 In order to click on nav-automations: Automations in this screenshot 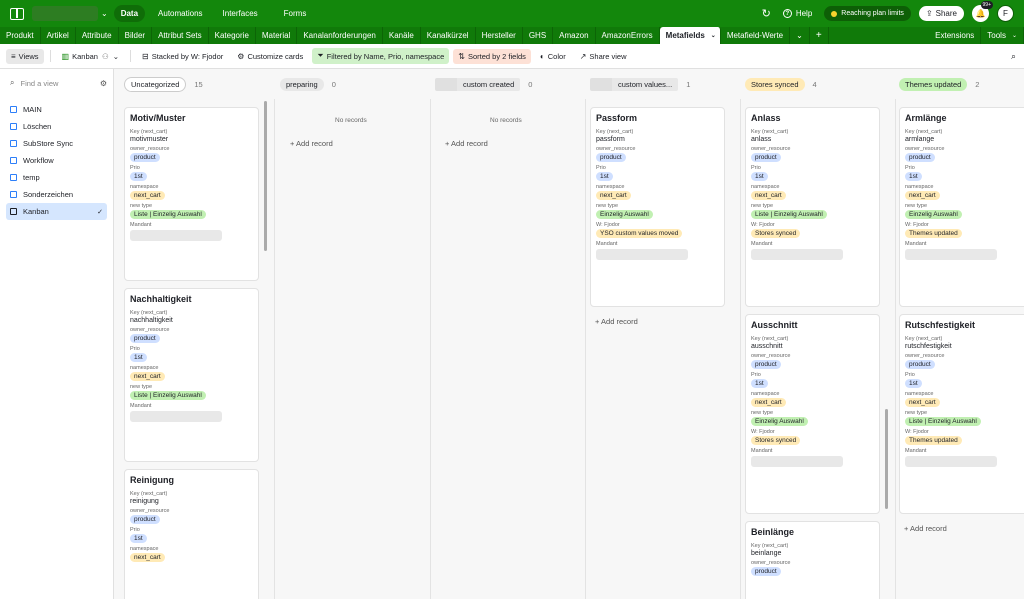, I will do `click(180, 13)`.